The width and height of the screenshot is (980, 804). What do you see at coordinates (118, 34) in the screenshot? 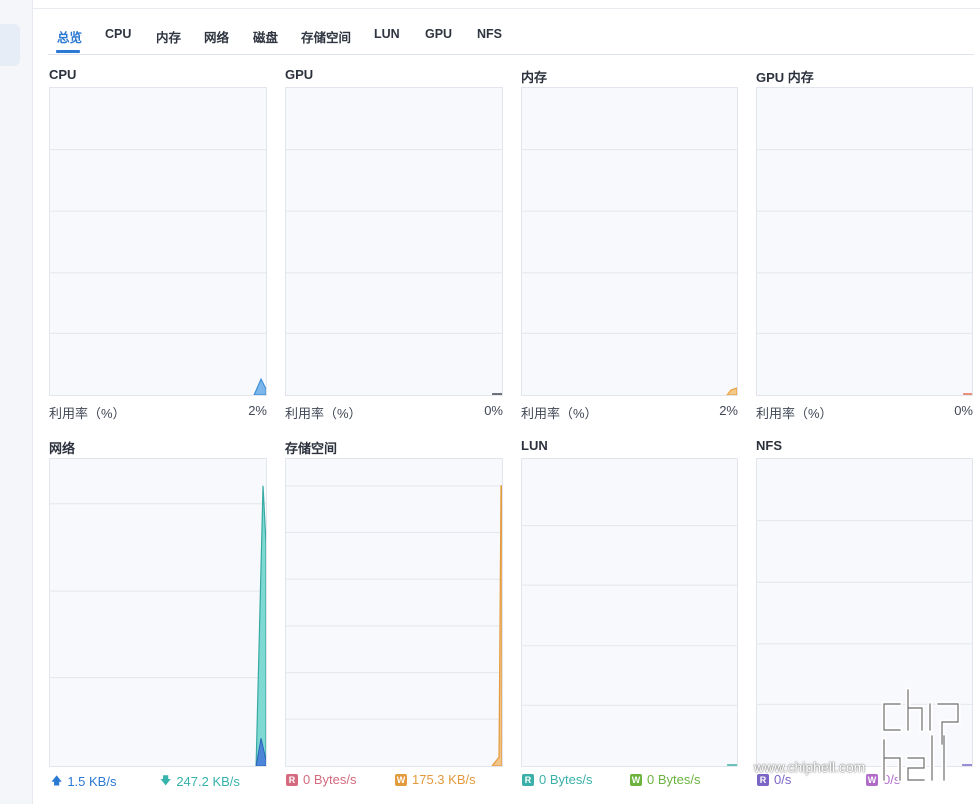
I see `tab-cpu: CPU` at bounding box center [118, 34].